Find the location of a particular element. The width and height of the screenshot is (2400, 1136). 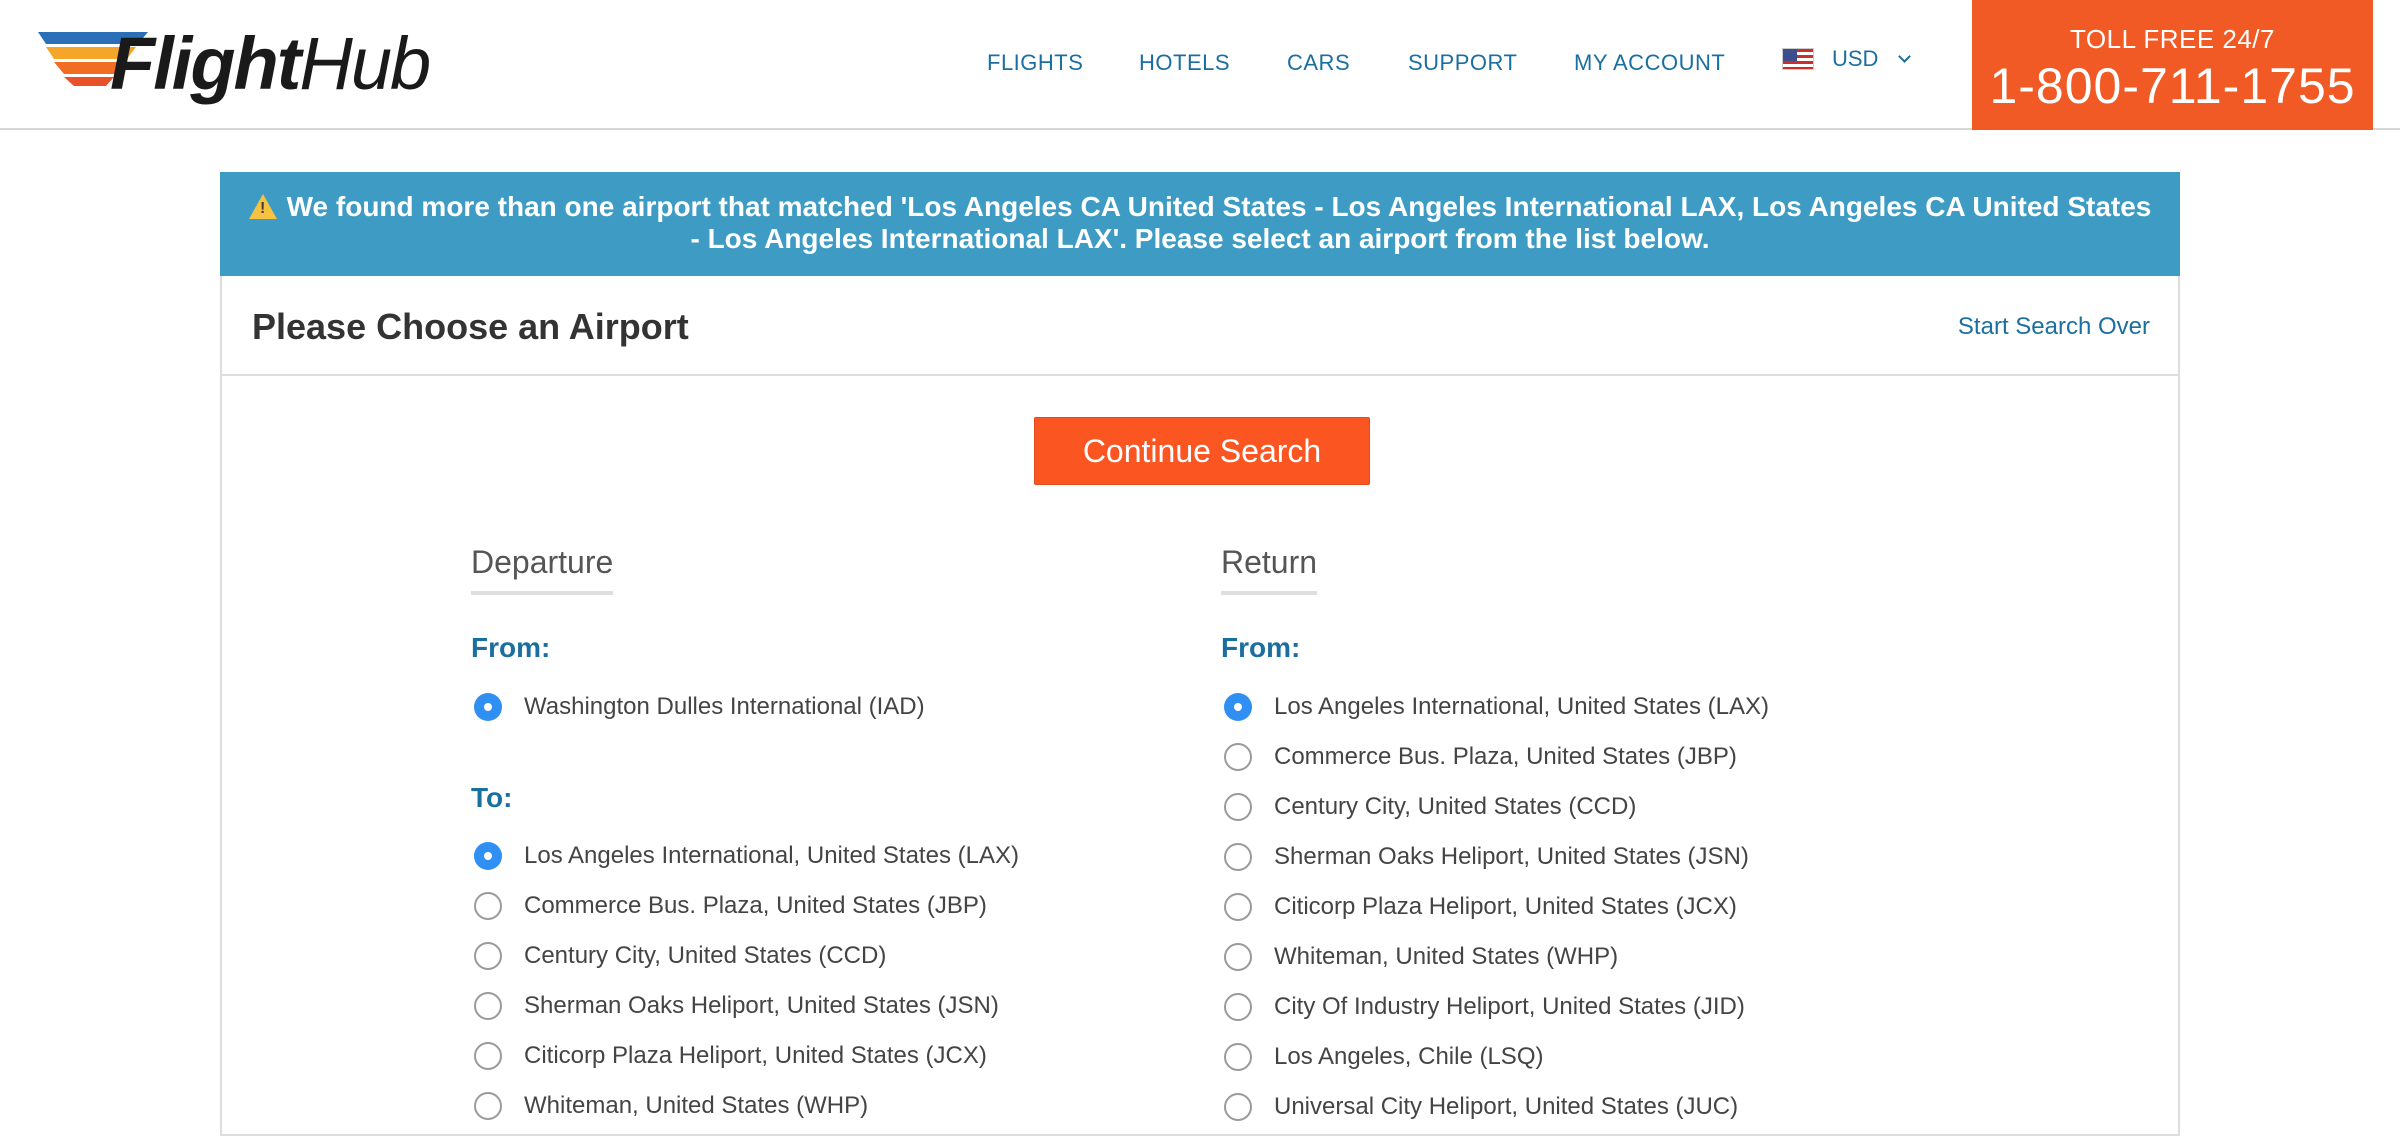

flighthub-logo: FlightHub is located at coordinates (234, 64).